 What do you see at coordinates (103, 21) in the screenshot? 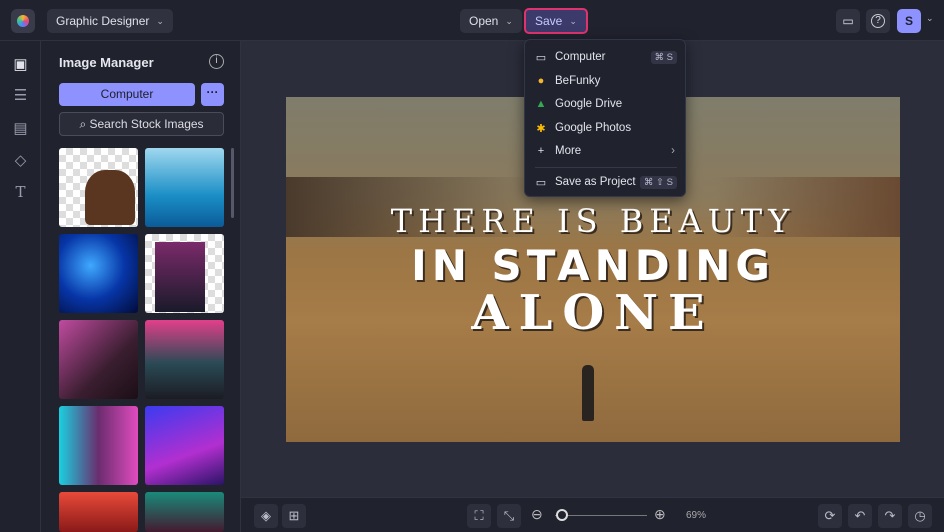
I see `project-type-label: Graphic Designer` at bounding box center [103, 21].